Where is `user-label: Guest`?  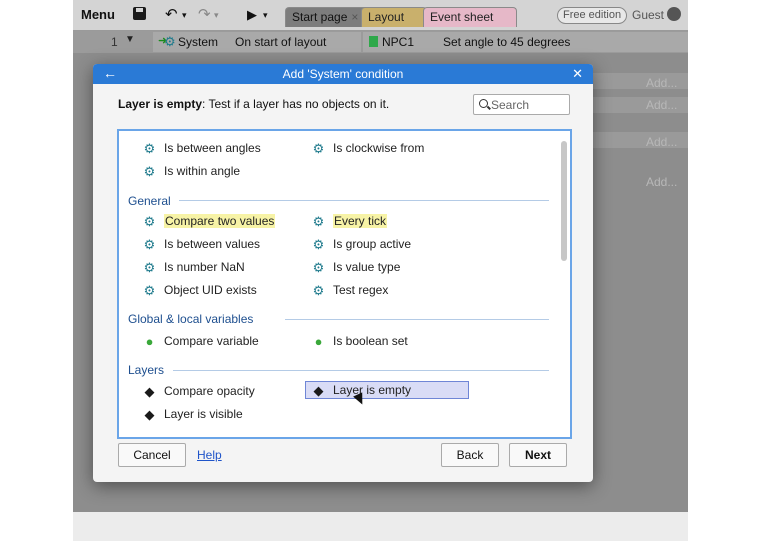 user-label: Guest is located at coordinates (648, 15).